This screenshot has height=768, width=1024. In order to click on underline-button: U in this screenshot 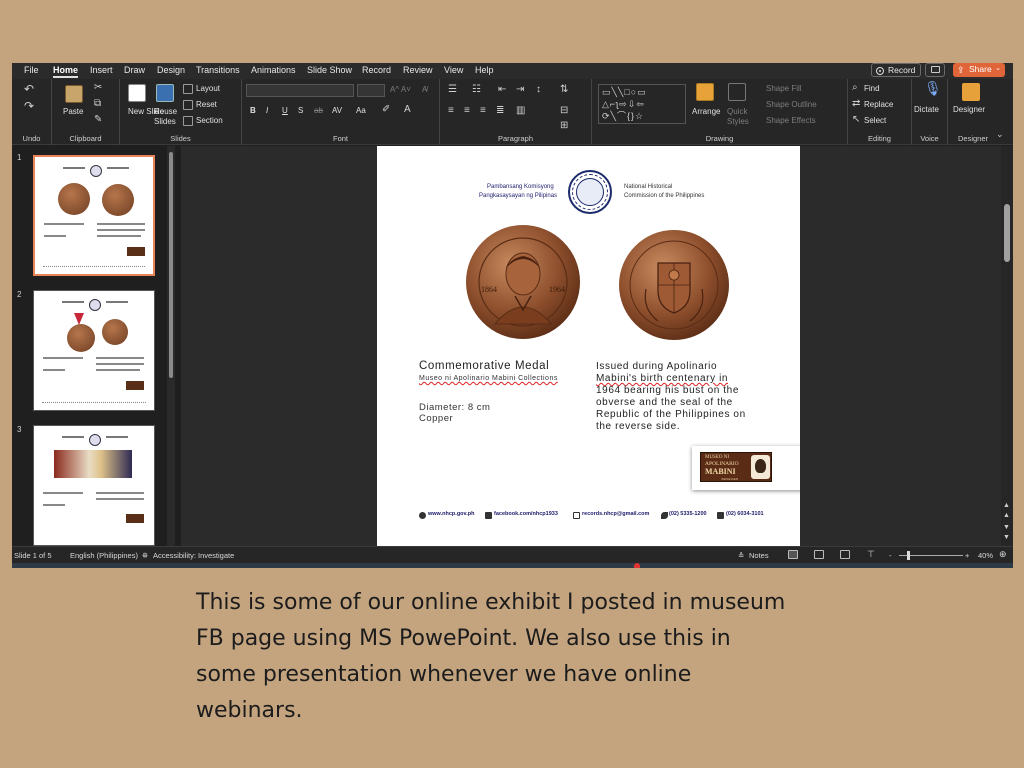, I will do `click(285, 110)`.